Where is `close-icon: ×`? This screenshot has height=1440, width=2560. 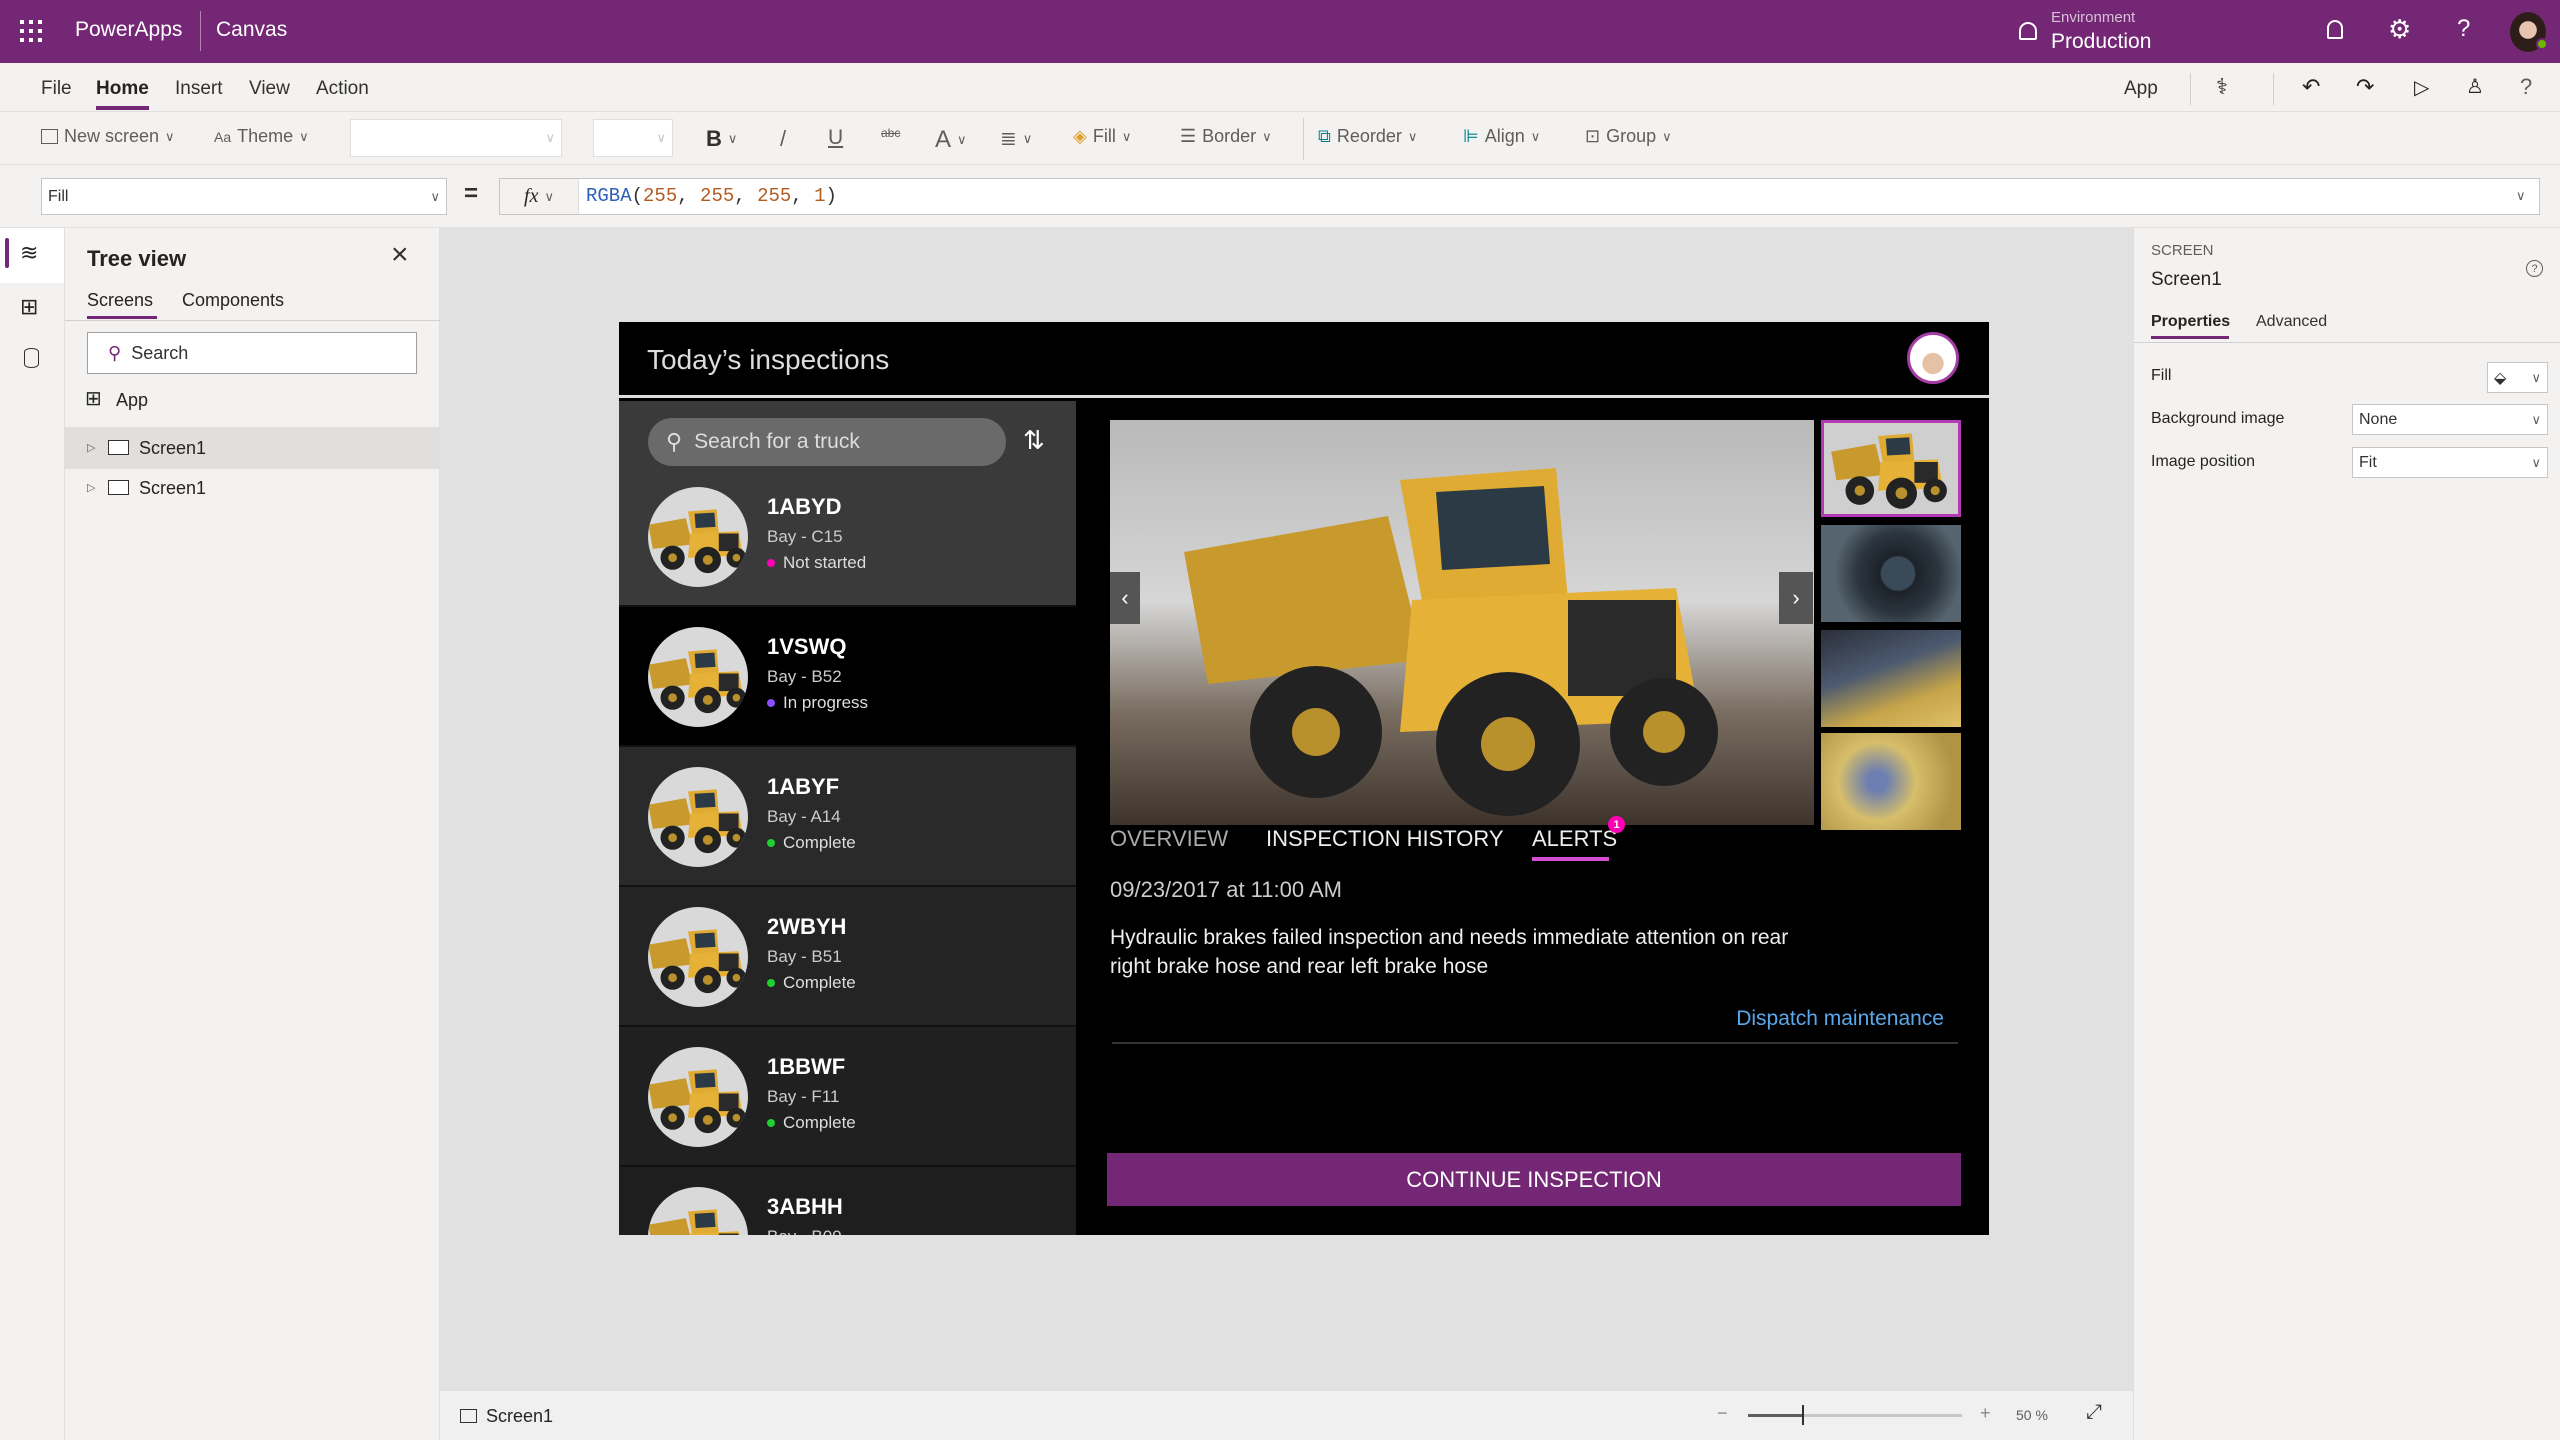 close-icon: × is located at coordinates (400, 255).